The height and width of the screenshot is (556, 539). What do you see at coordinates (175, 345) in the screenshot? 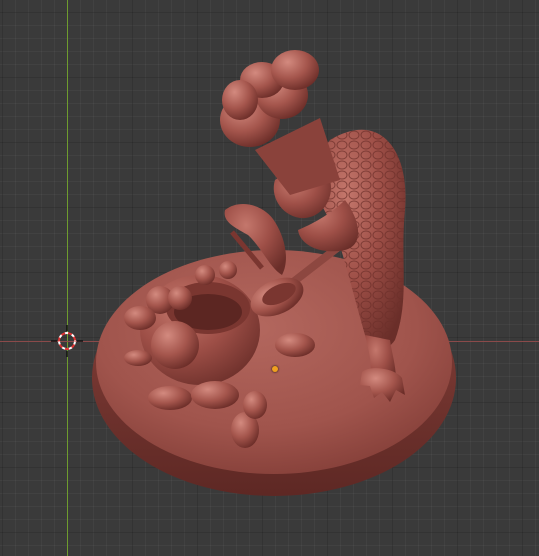
I see `creature-head` at bounding box center [175, 345].